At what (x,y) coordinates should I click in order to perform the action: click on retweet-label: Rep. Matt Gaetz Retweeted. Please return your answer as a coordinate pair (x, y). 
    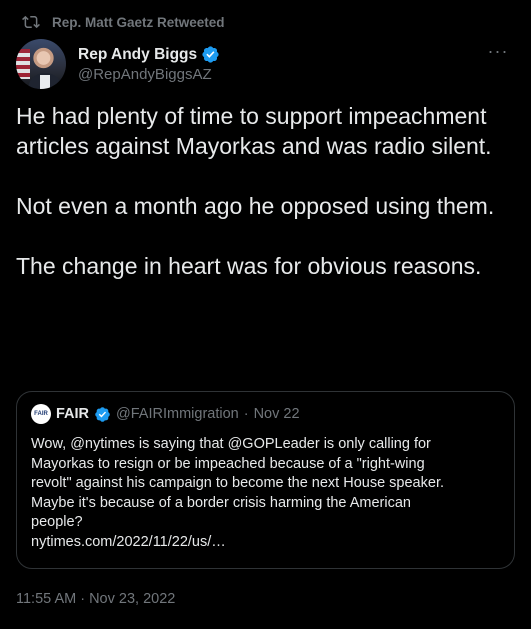
    Looking at the image, I should click on (138, 22).